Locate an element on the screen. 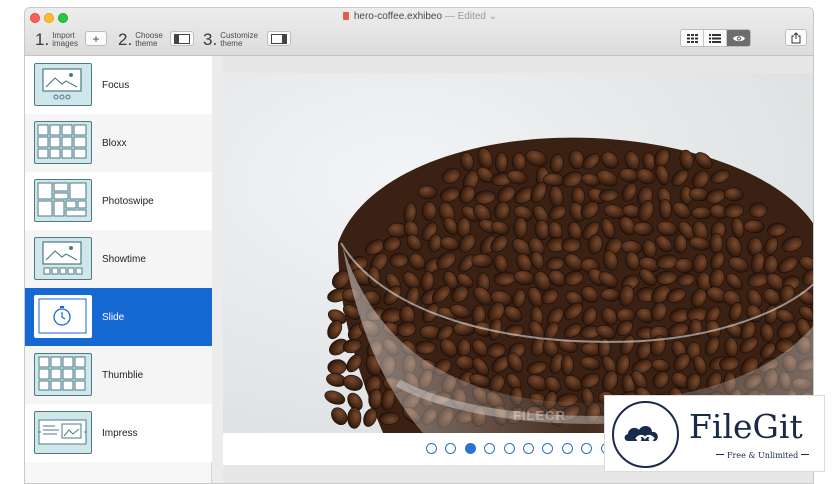 The image size is (836, 484). sidebar-panel-icon is located at coordinates (182, 38).